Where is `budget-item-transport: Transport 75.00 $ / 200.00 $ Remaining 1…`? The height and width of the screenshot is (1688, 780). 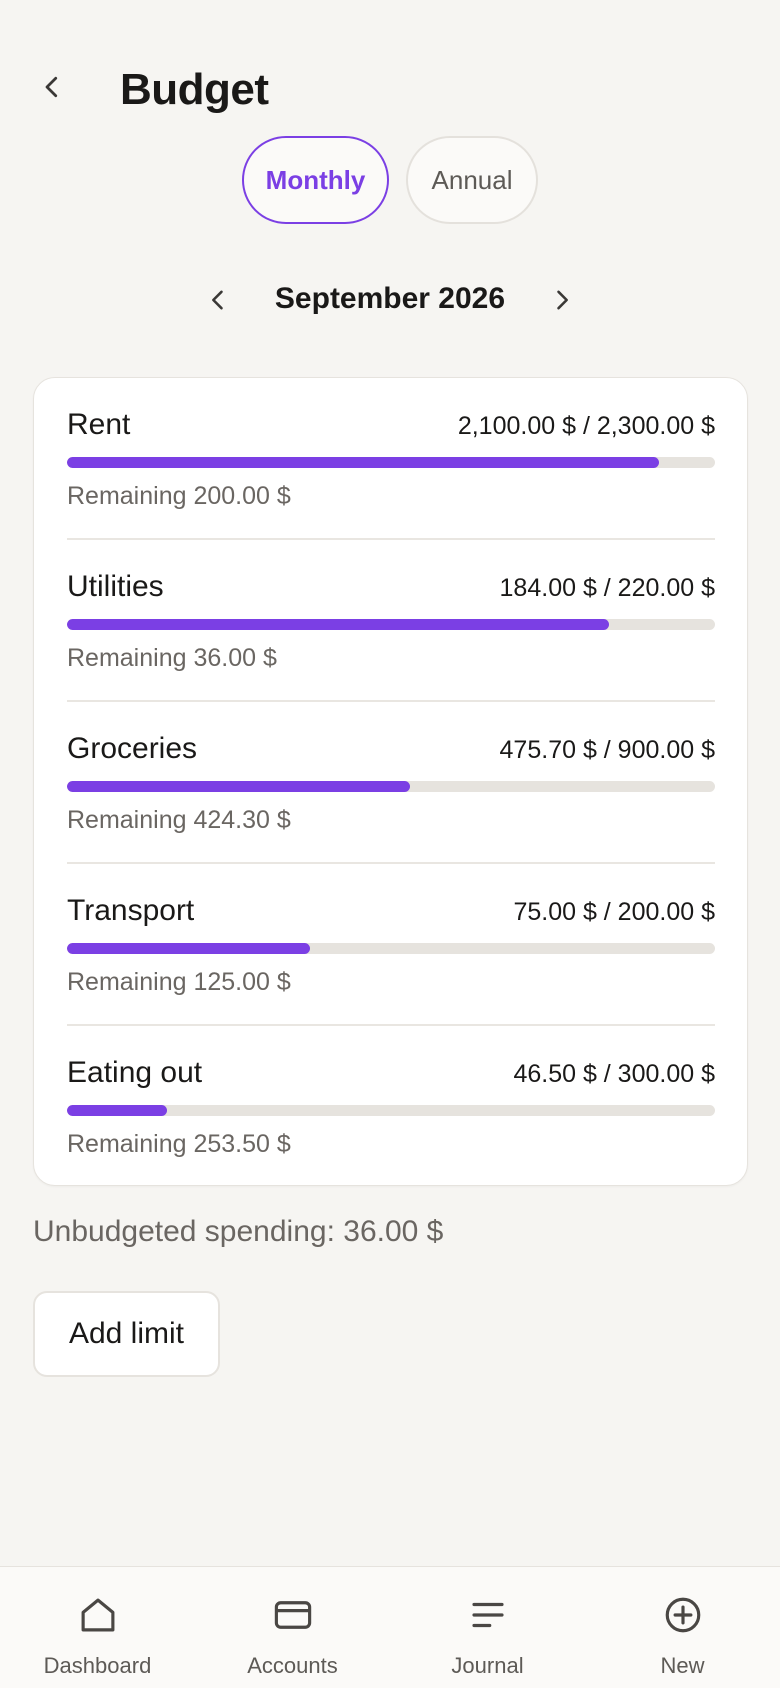 budget-item-transport: Transport 75.00 $ / 200.00 $ Remaining 1… is located at coordinates (391, 945).